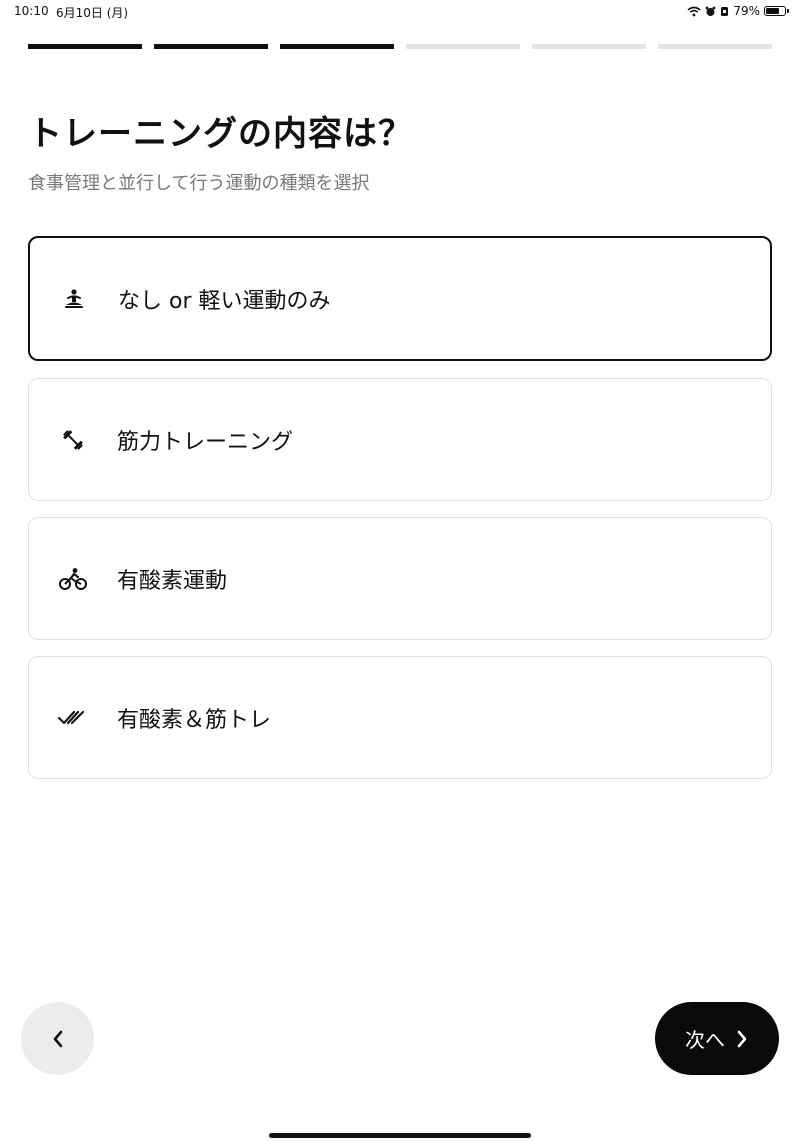 The image size is (800, 1145). I want to click on battery-icon, so click(776, 11).